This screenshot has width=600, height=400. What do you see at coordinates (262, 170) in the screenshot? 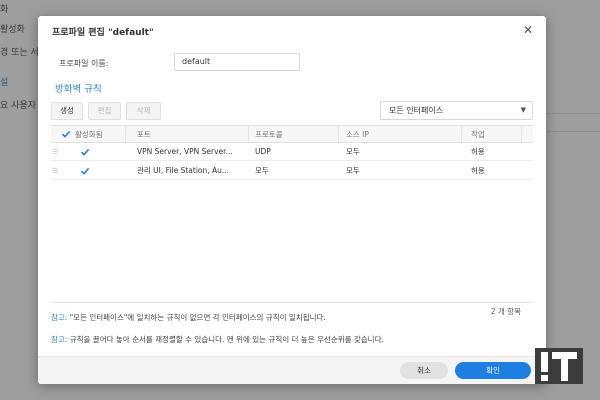
I see `rule-protocol: 모두` at bounding box center [262, 170].